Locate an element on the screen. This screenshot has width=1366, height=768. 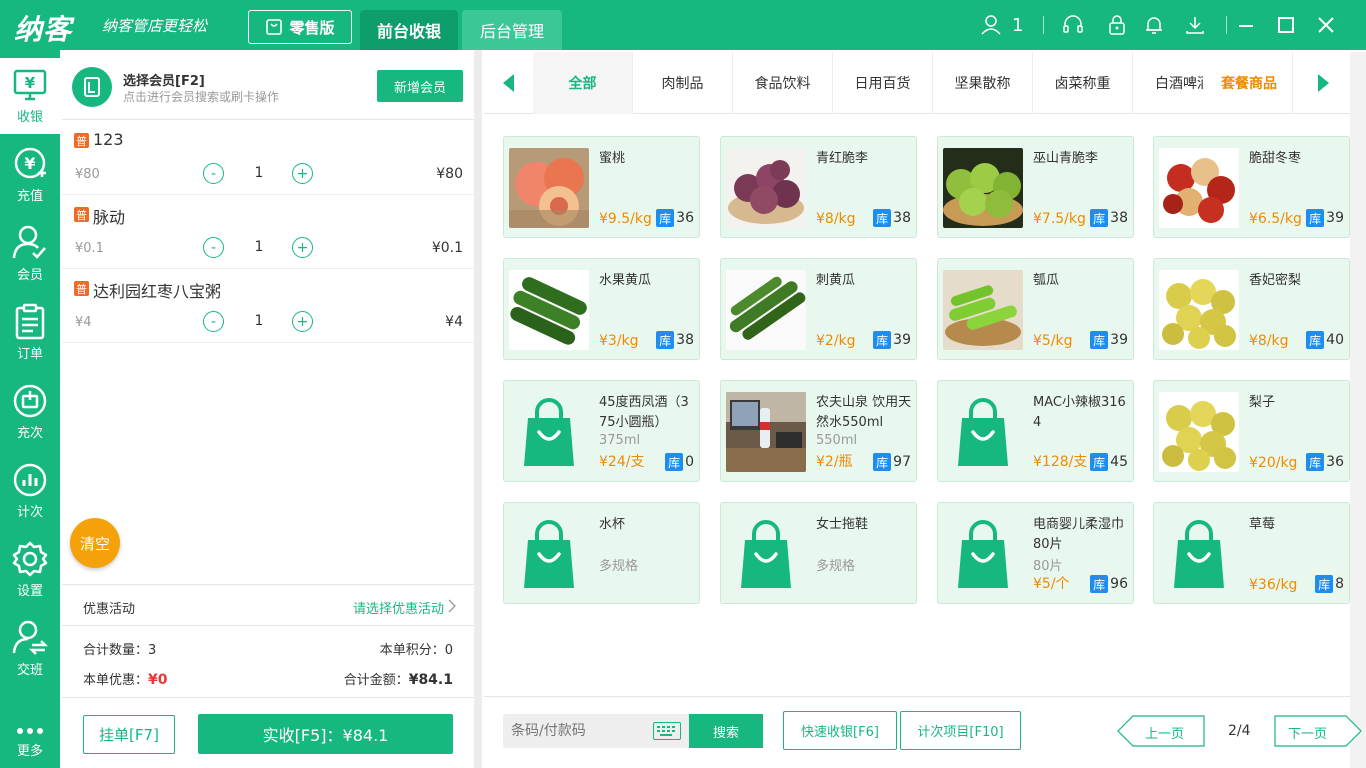
user-area: 1 is located at coordinates (1001, 25).